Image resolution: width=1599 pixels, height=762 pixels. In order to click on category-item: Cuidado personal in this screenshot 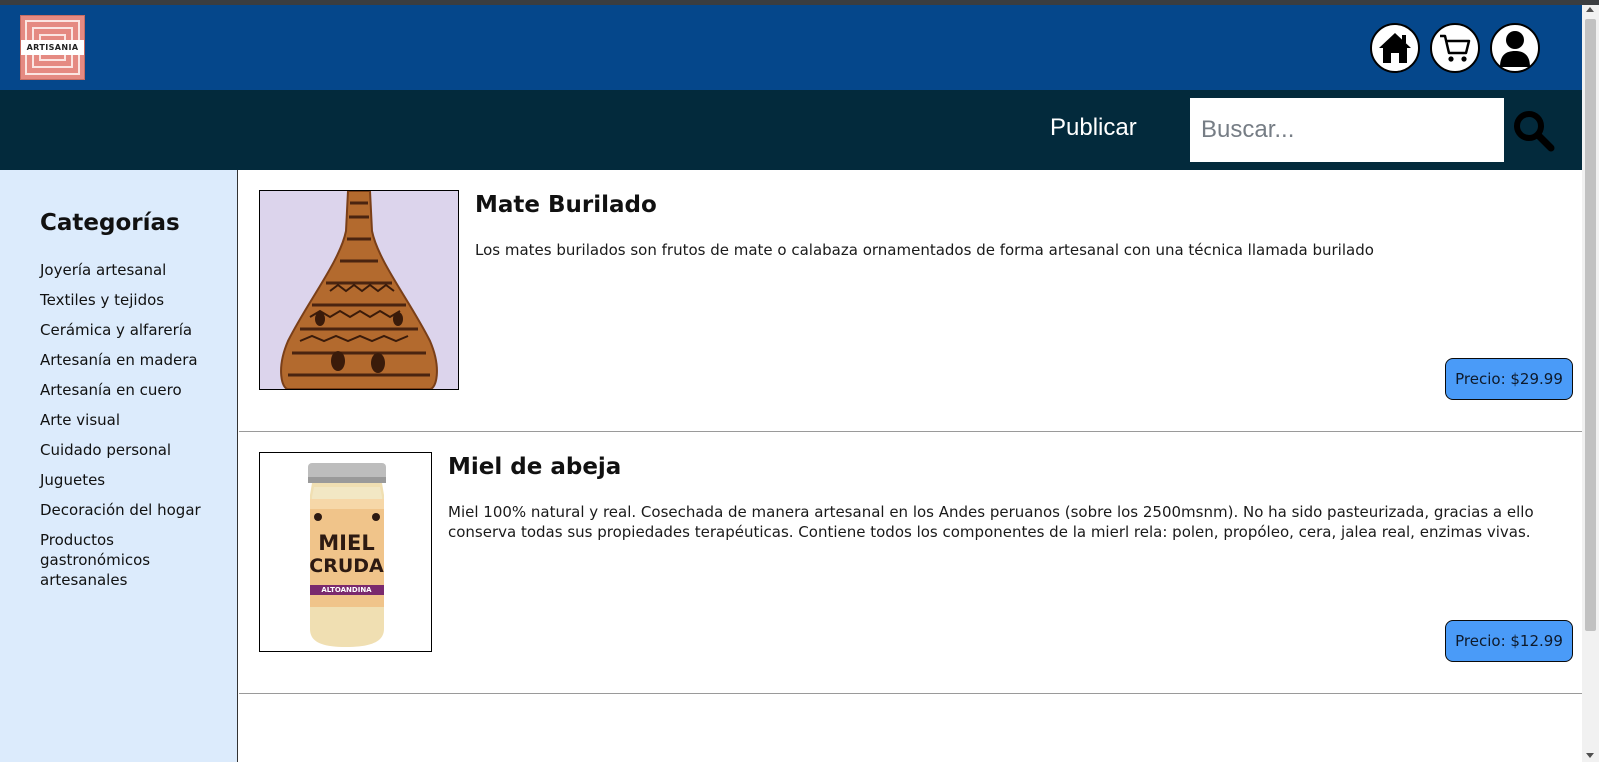, I will do `click(130, 450)`.